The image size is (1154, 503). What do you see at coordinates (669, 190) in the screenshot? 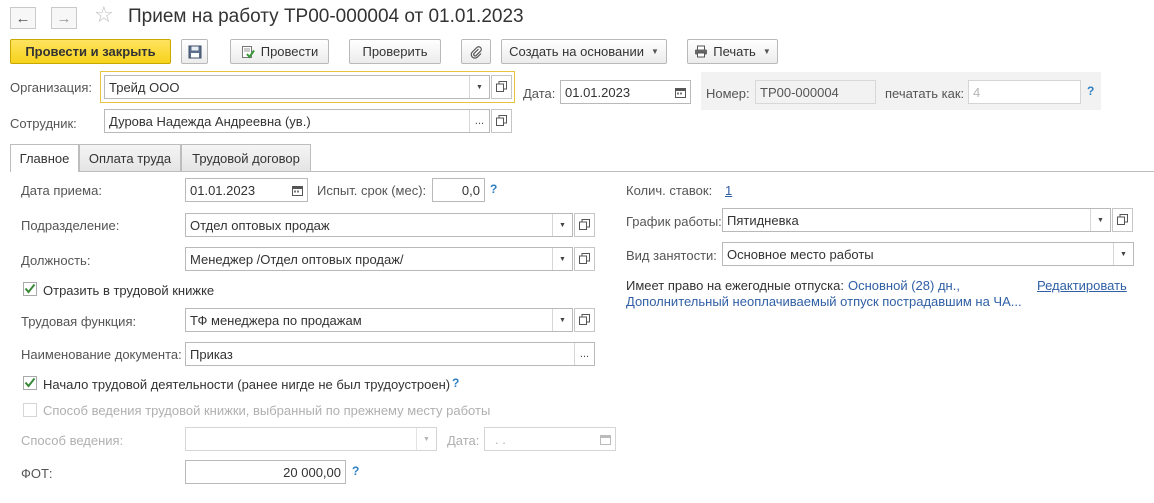
I see `rates-label: Колич. ставок:` at bounding box center [669, 190].